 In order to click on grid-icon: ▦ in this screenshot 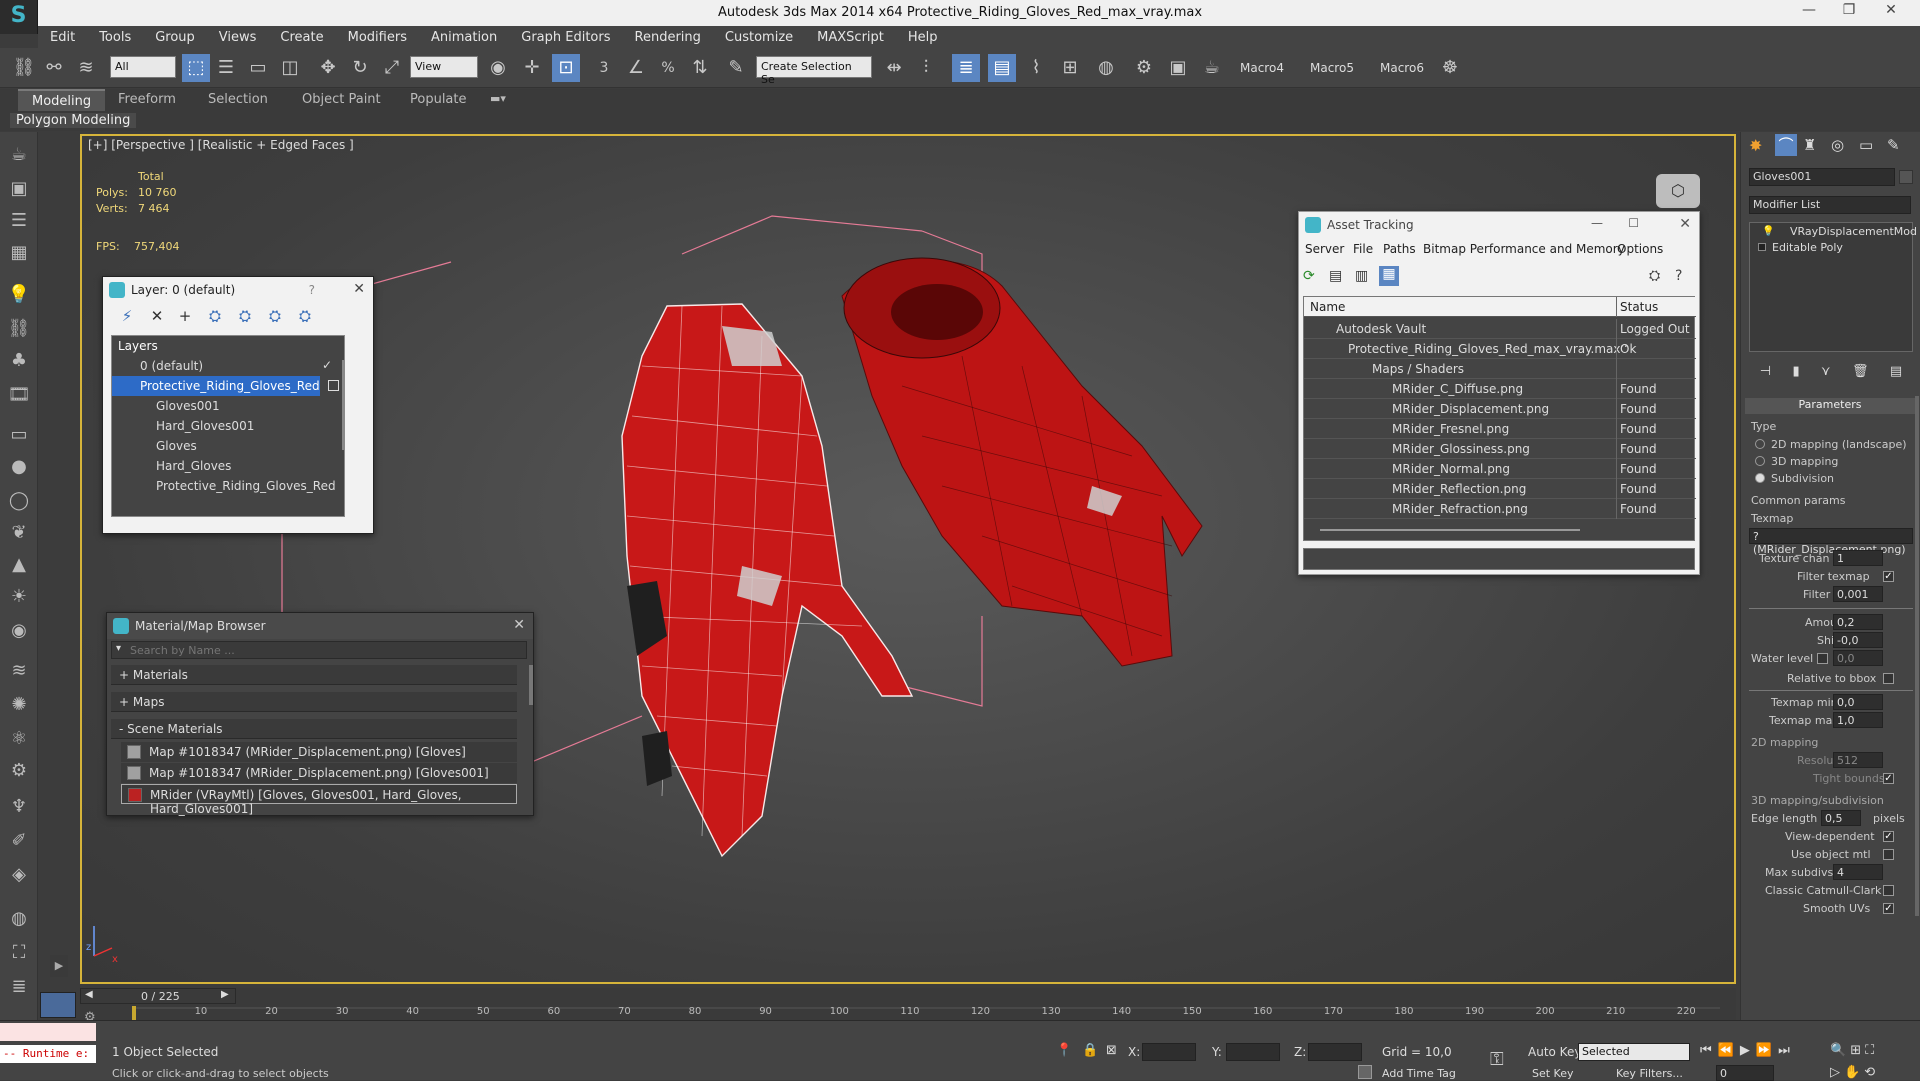, I will do `click(19, 253)`.